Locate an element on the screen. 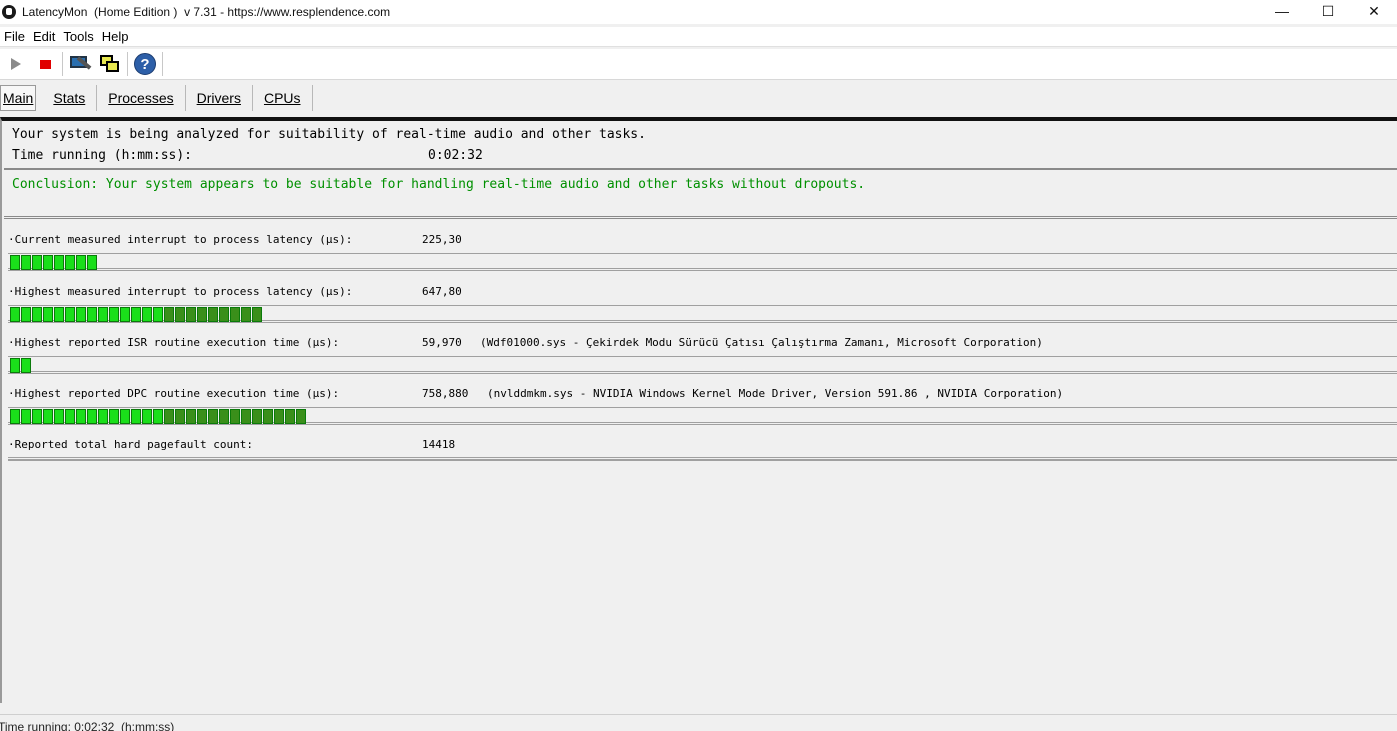  window-controls: — ☐ ✕ is located at coordinates (1328, 12).